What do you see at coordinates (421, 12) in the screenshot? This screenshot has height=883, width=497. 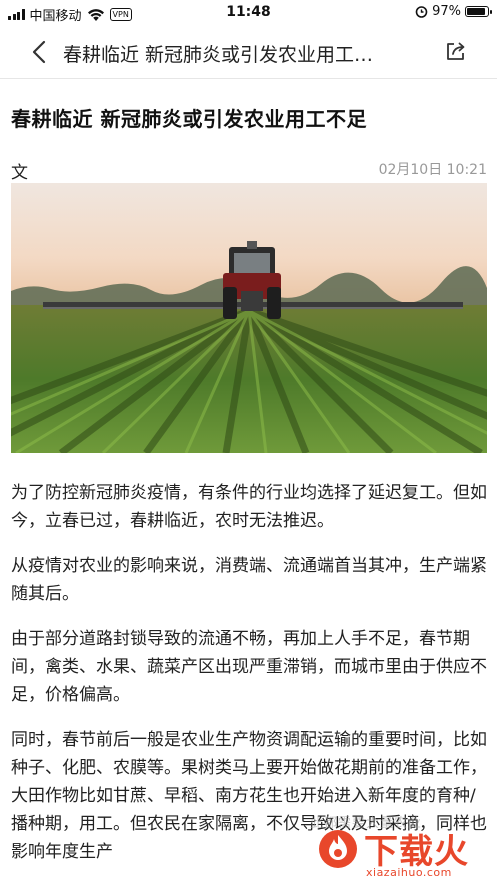 I see `alarm-icon` at bounding box center [421, 12].